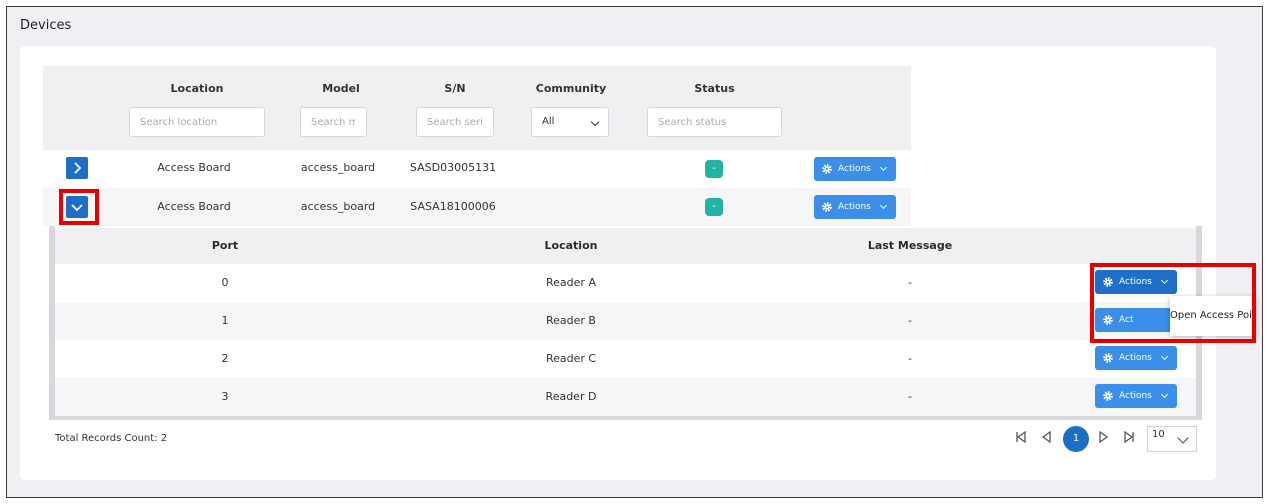 The width and height of the screenshot is (1269, 504). I want to click on column-header-sn: S/N, so click(455, 88).